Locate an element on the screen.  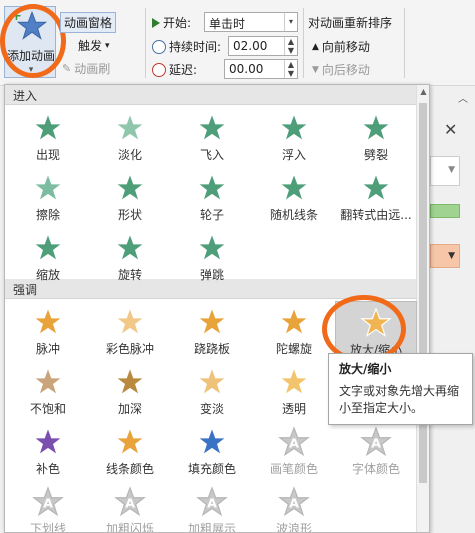
animation-effect-tile: 跷跷板 is located at coordinates (212, 330).